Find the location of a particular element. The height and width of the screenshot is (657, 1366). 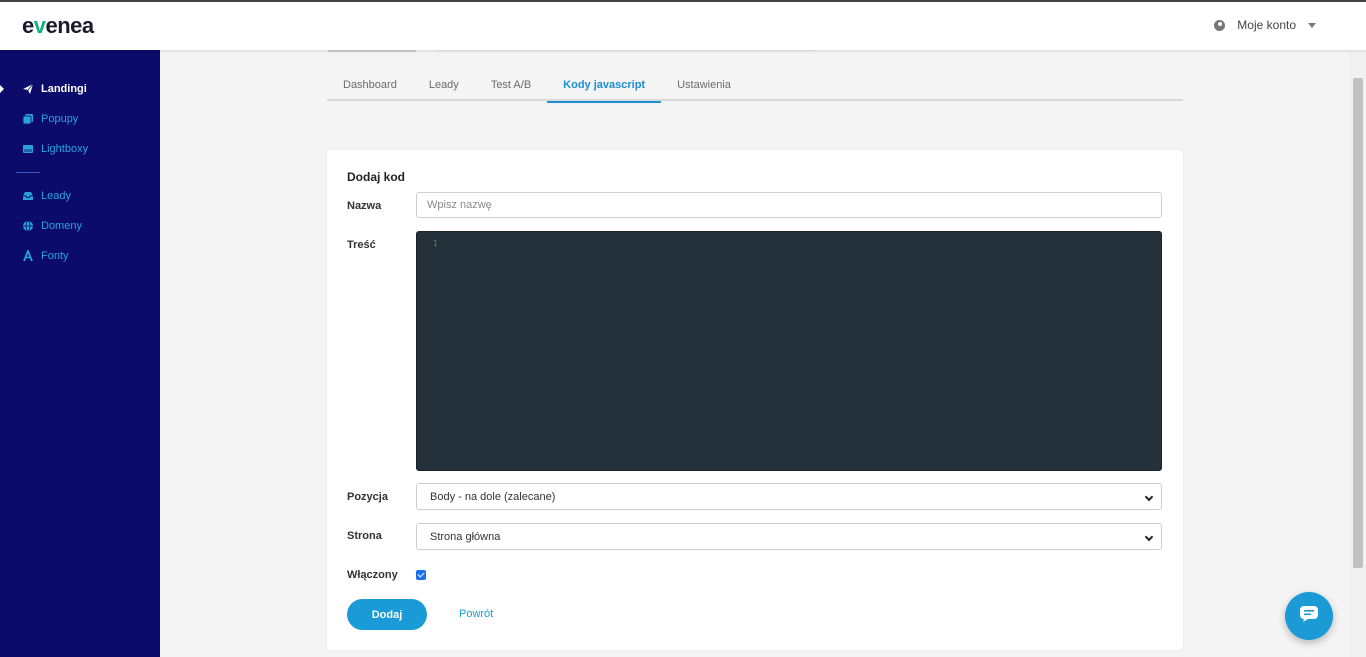

tab-ustawienia: Ustawienia is located at coordinates (704, 85).